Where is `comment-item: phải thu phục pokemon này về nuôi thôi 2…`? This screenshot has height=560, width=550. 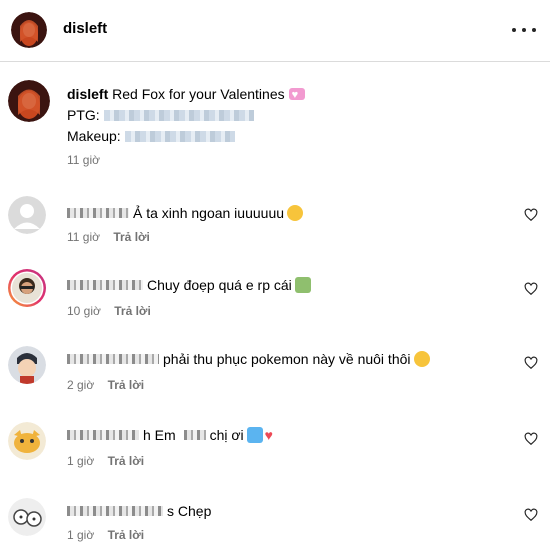 comment-item: phải thu phục pokemon này về nuôi thôi 2… is located at coordinates (275, 381).